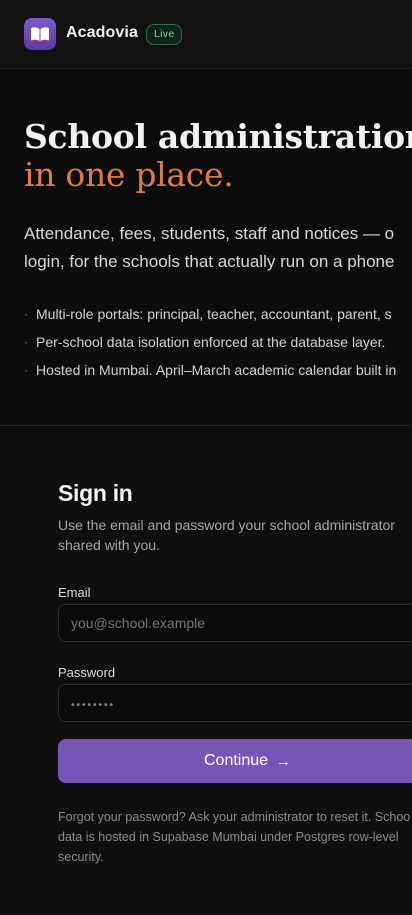  What do you see at coordinates (109, 545) in the screenshot?
I see `signin-subtitle-line: shared with you.` at bounding box center [109, 545].